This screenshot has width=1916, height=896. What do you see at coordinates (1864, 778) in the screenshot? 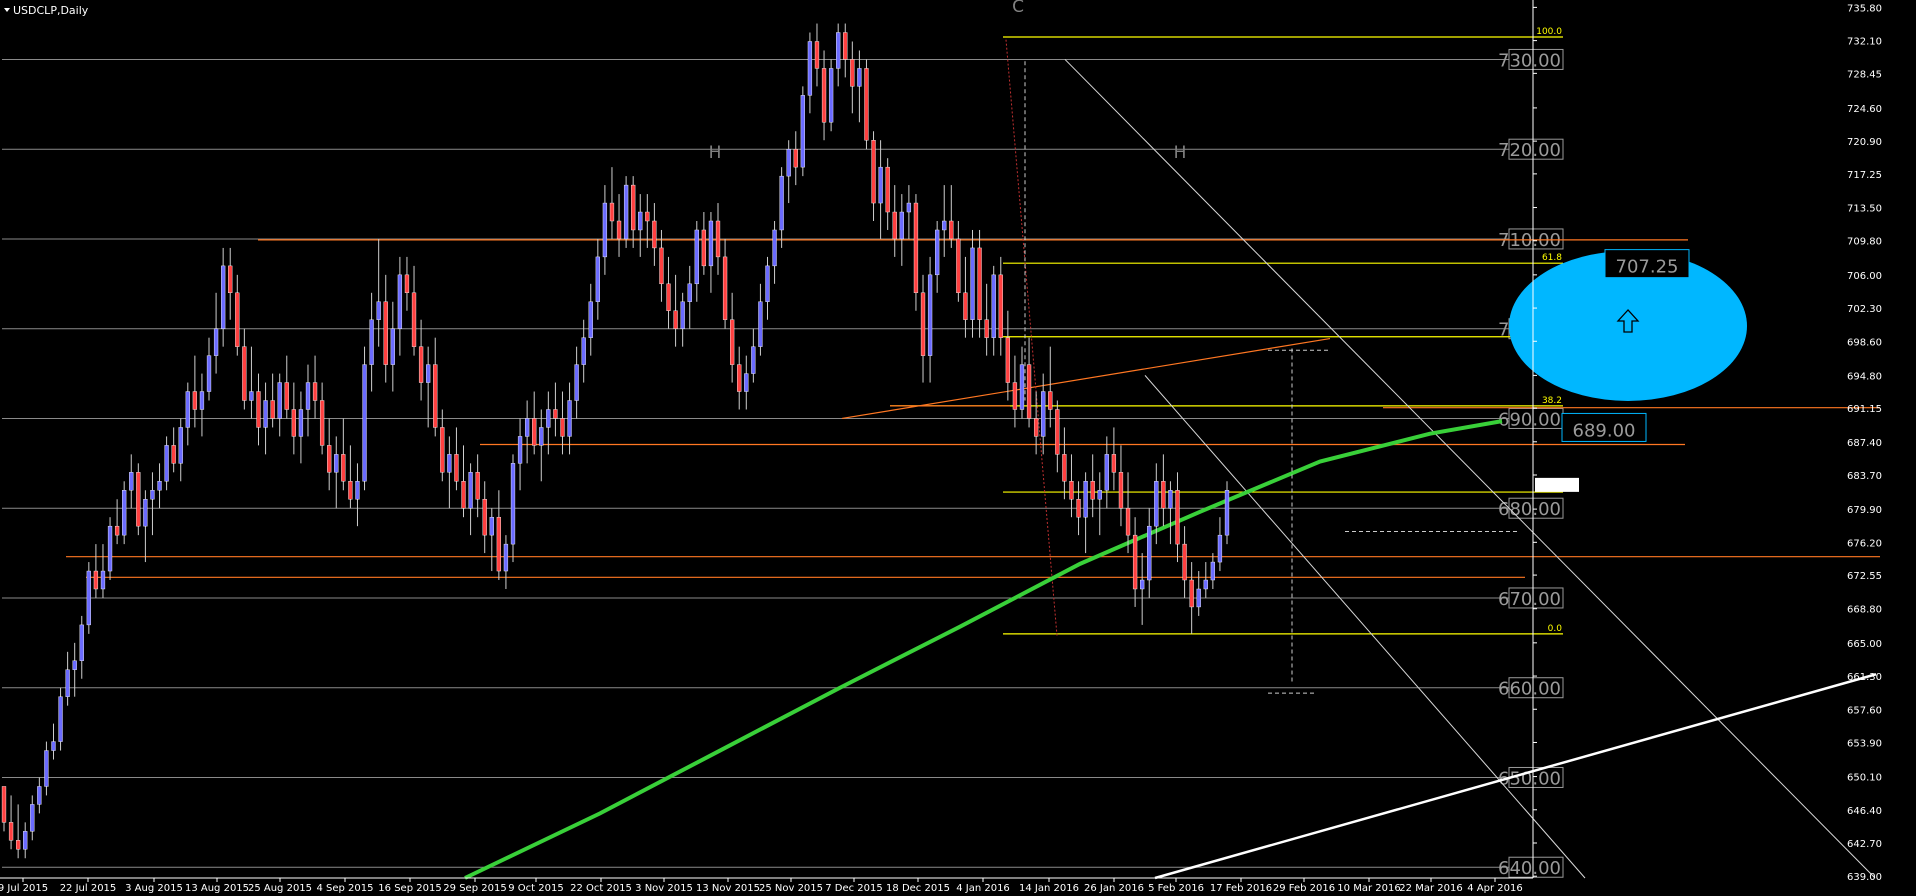
I see `y-tick-label: 650.10` at bounding box center [1864, 778].